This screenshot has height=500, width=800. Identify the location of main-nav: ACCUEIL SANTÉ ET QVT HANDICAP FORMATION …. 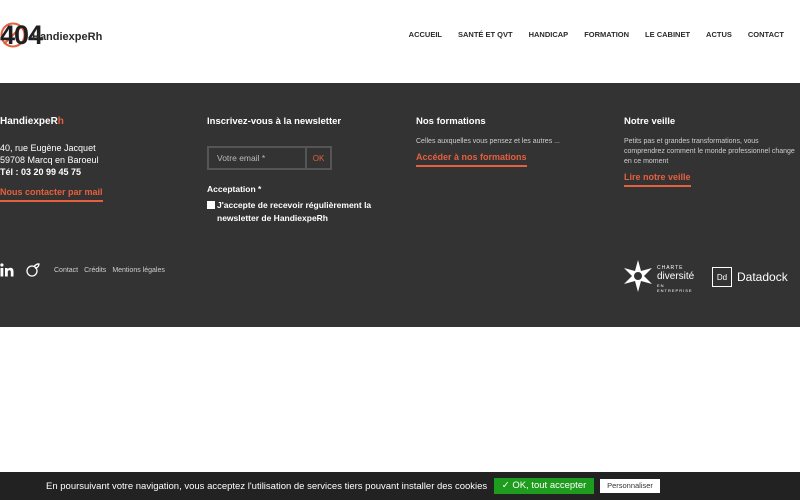
(596, 35).